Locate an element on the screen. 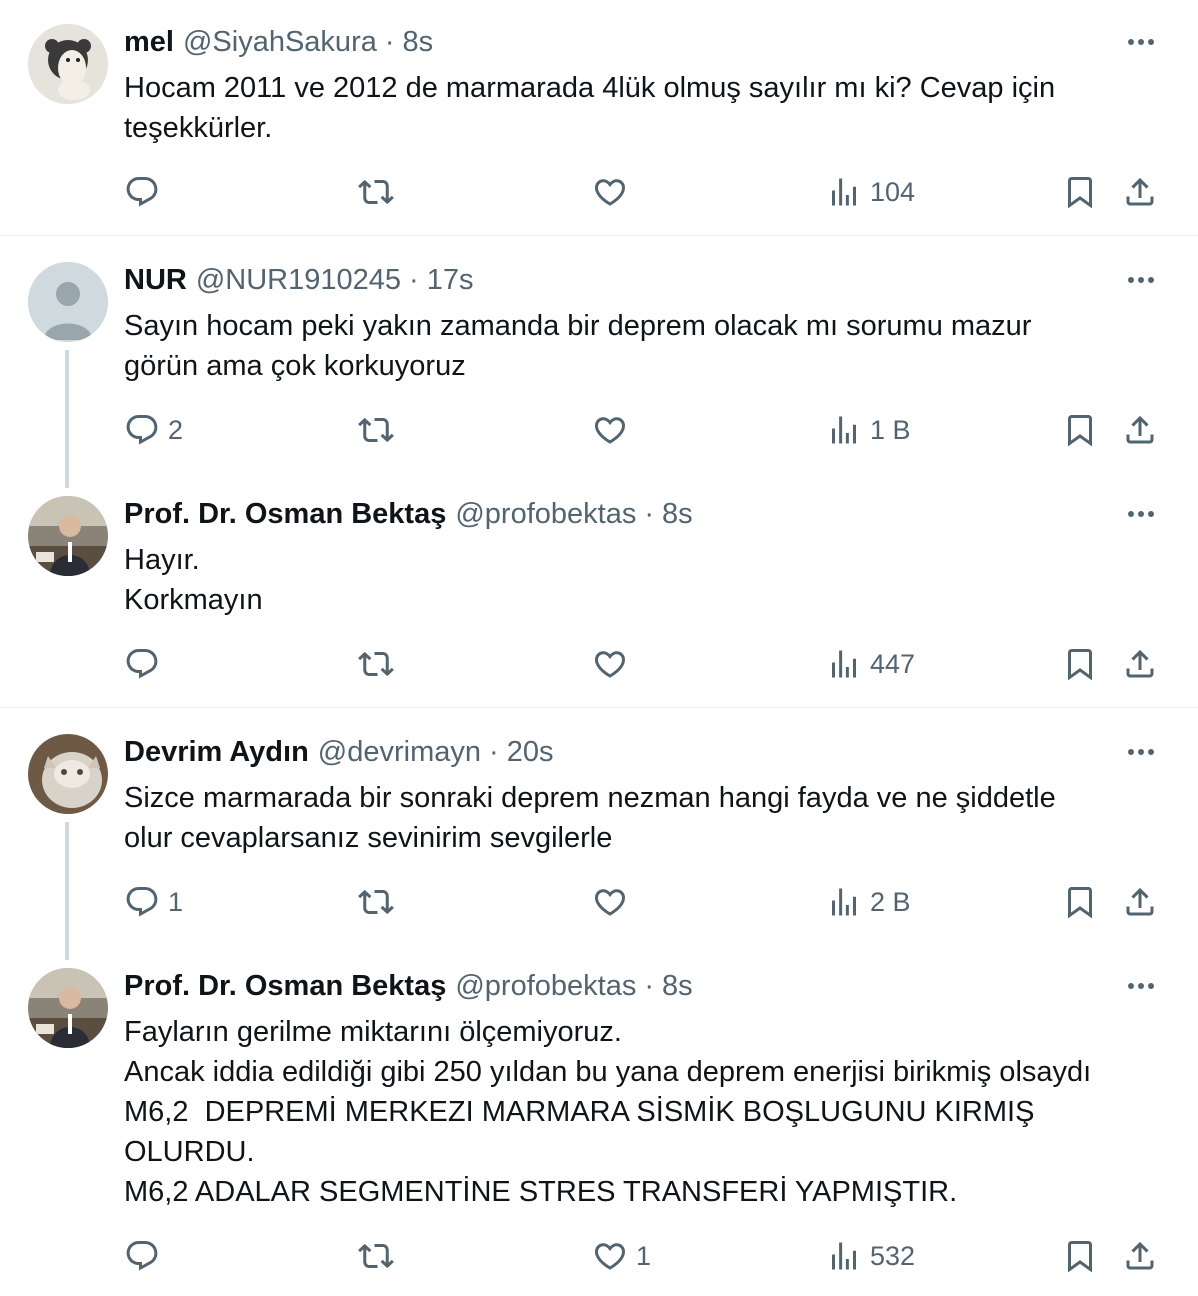 The image size is (1198, 1296). author-handle: @NUR1910245 is located at coordinates (298, 280).